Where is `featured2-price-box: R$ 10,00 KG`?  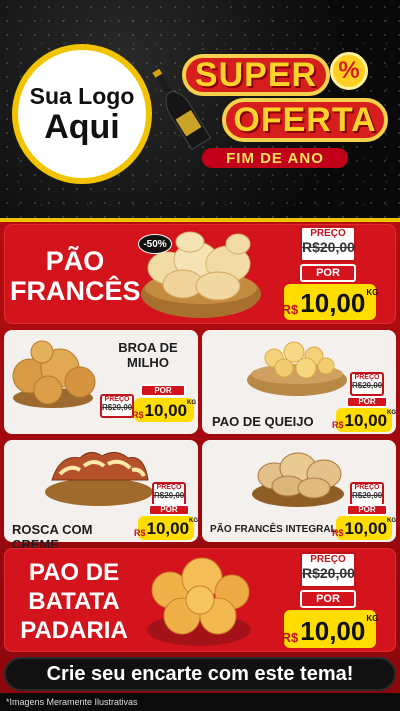 featured2-price-box: R$ 10,00 KG is located at coordinates (330, 629).